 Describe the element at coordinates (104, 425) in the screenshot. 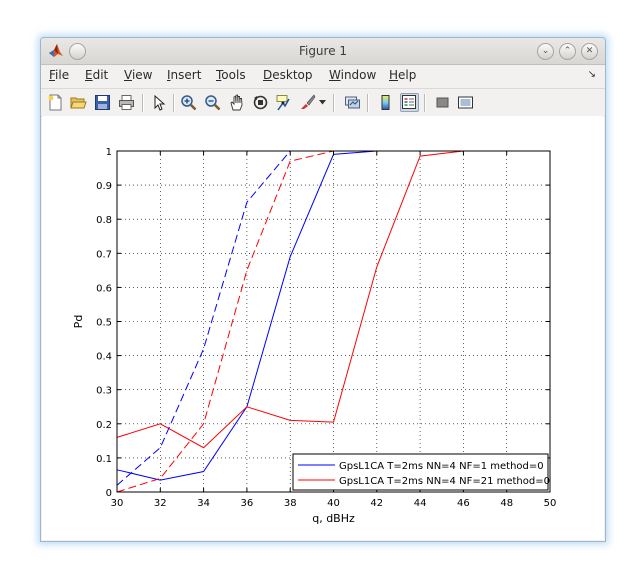

I see `y-tick-label: 0.2` at that location.